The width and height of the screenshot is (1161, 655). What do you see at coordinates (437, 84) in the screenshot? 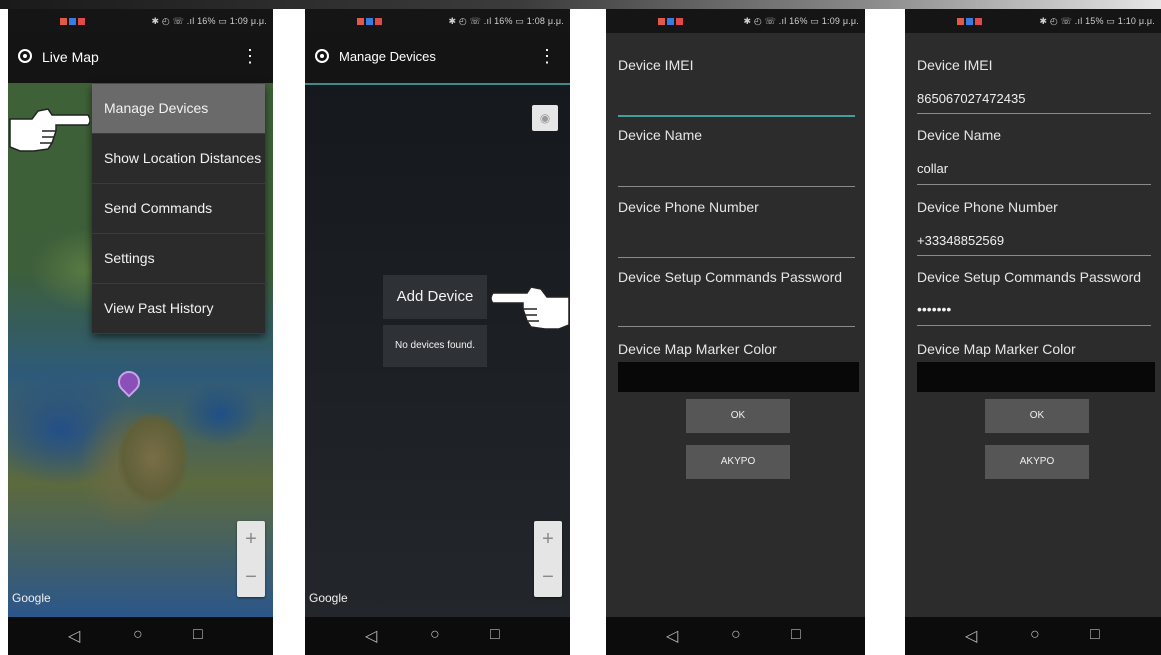
I see `app-bar-divider` at bounding box center [437, 84].